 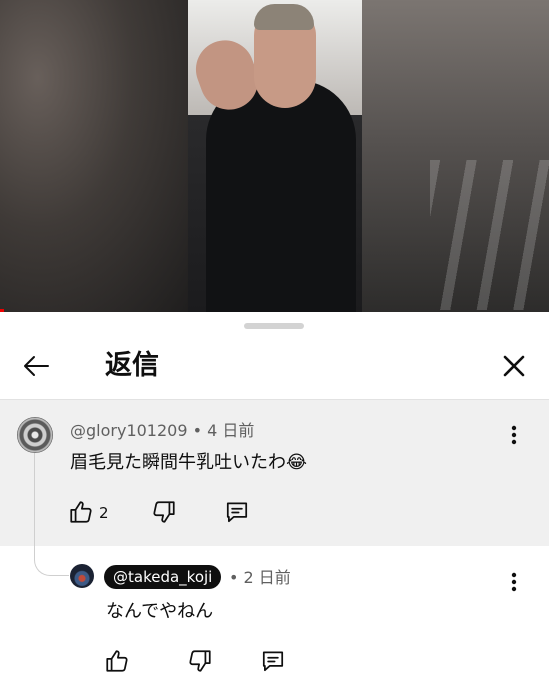 I want to click on close-icon, so click(x=514, y=366).